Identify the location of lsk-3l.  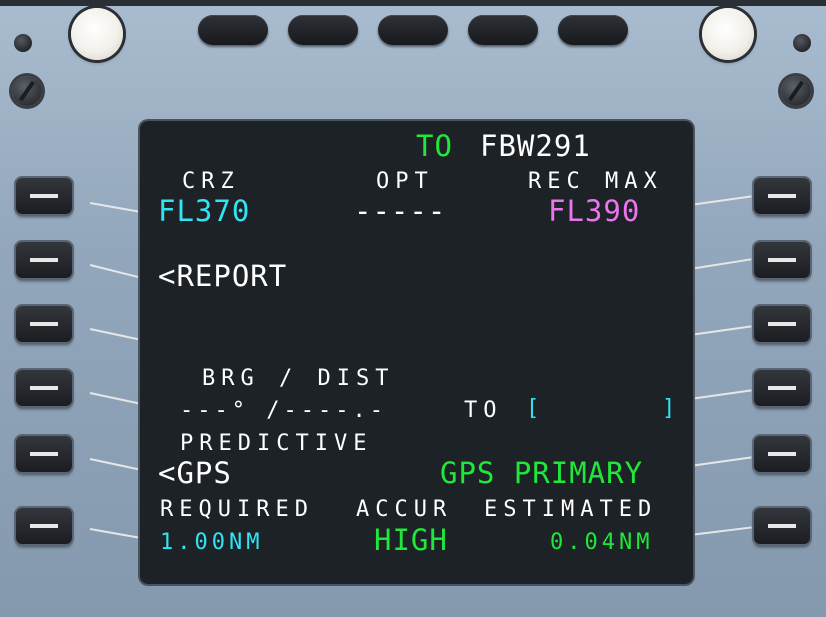
(44, 324).